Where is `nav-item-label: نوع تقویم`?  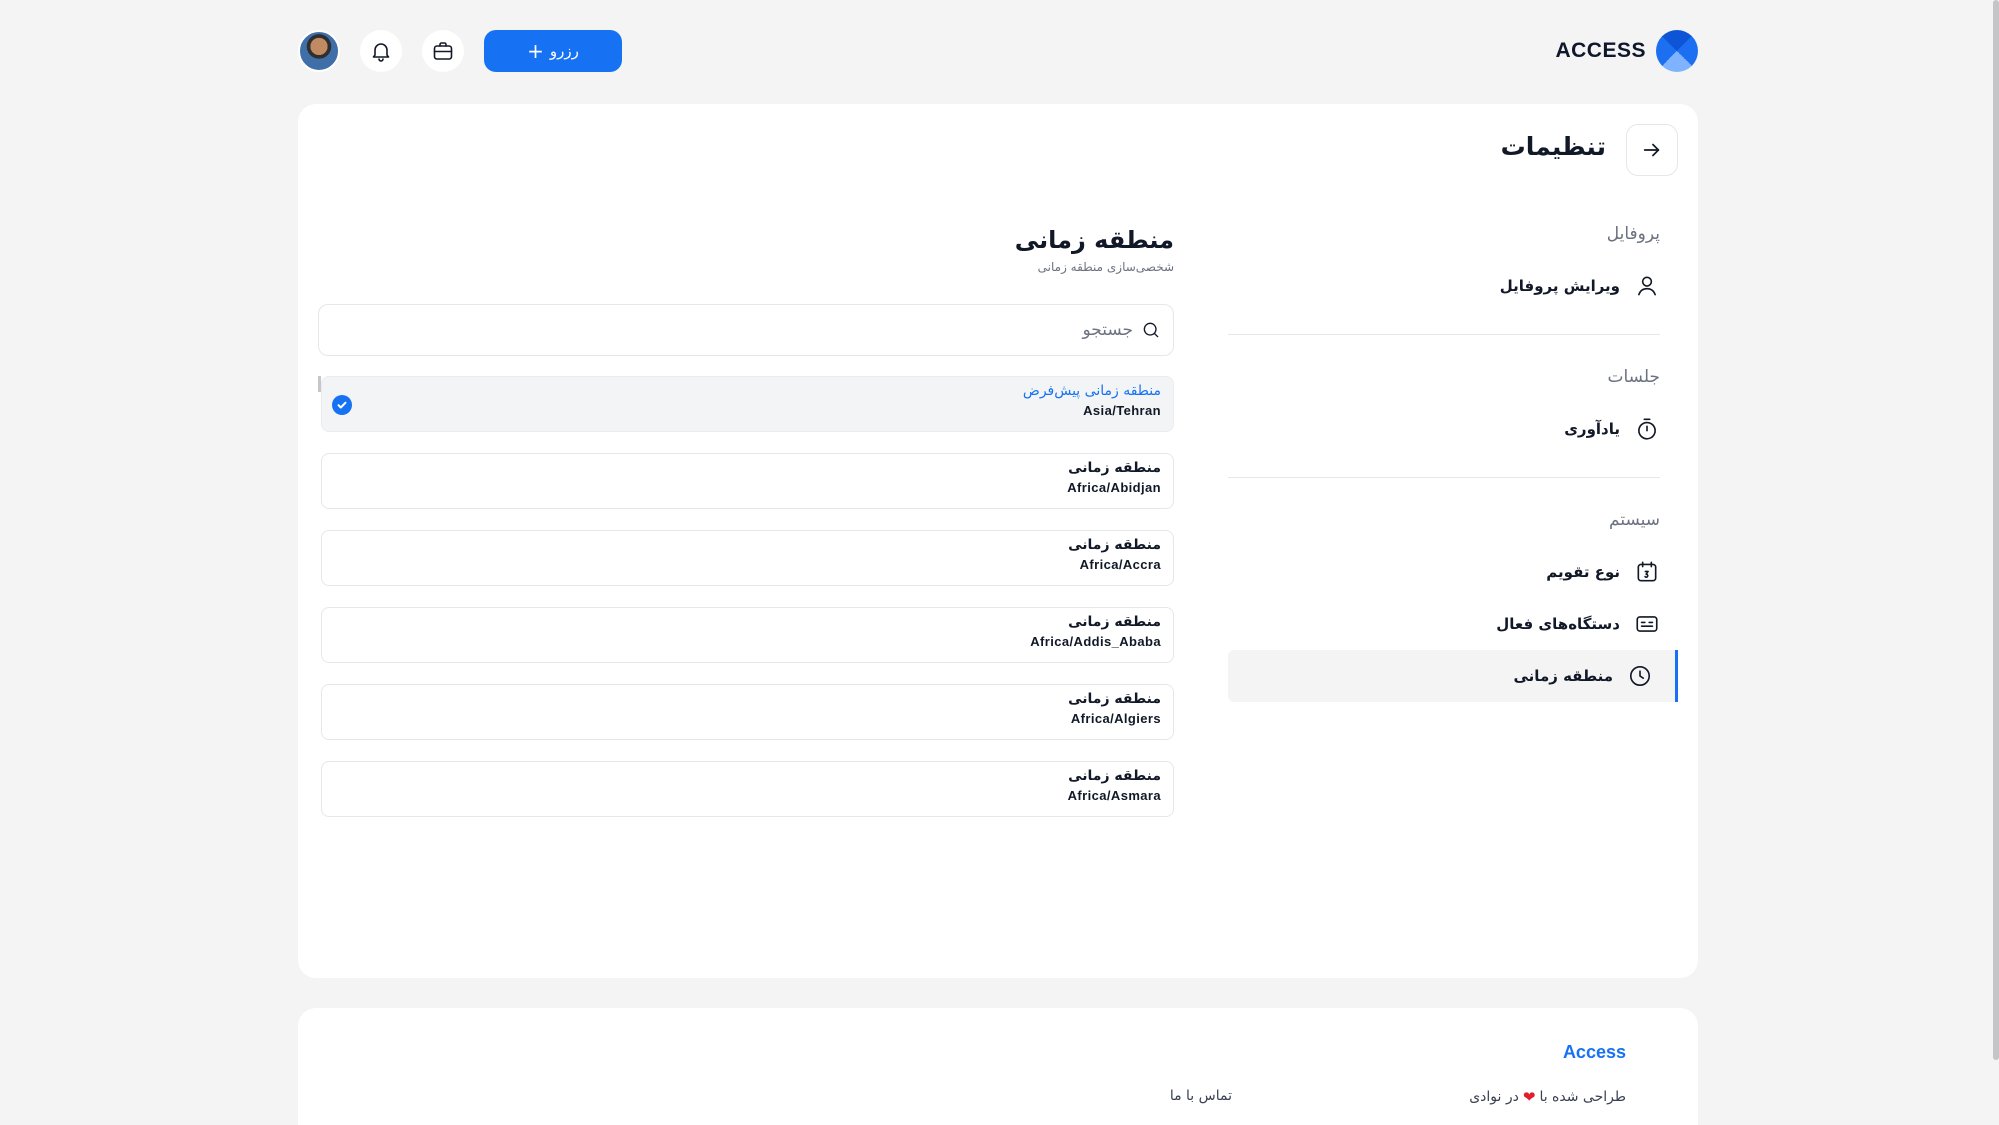 nav-item-label: نوع تقویم is located at coordinates (1583, 572).